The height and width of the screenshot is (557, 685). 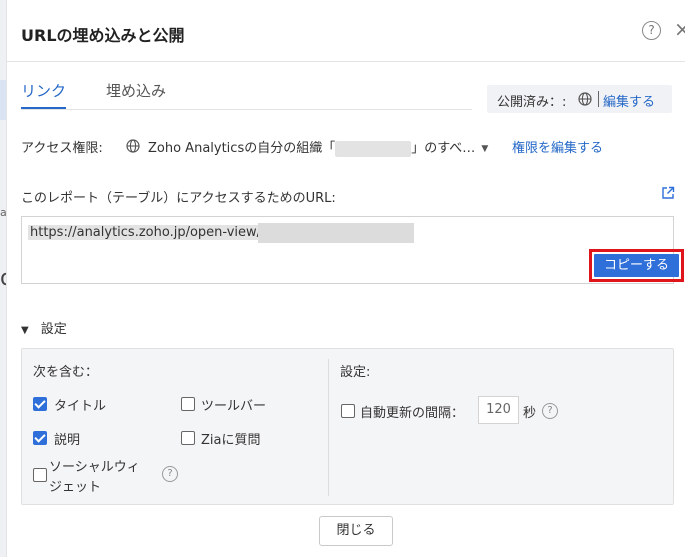 What do you see at coordinates (178, 198) in the screenshot?
I see `url-label: このレポート（テーブル）にアクセスするためのURL:` at bounding box center [178, 198].